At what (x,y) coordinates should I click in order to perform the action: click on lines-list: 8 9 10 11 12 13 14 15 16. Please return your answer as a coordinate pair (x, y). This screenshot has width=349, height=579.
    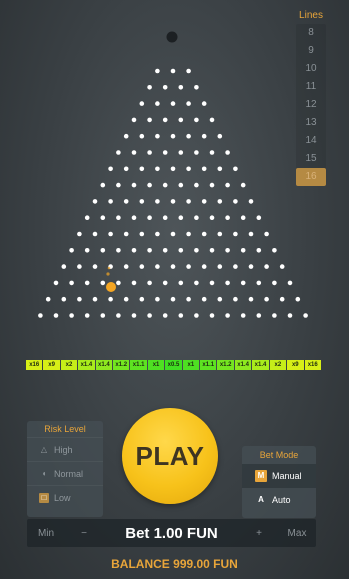
    Looking at the image, I should click on (311, 105).